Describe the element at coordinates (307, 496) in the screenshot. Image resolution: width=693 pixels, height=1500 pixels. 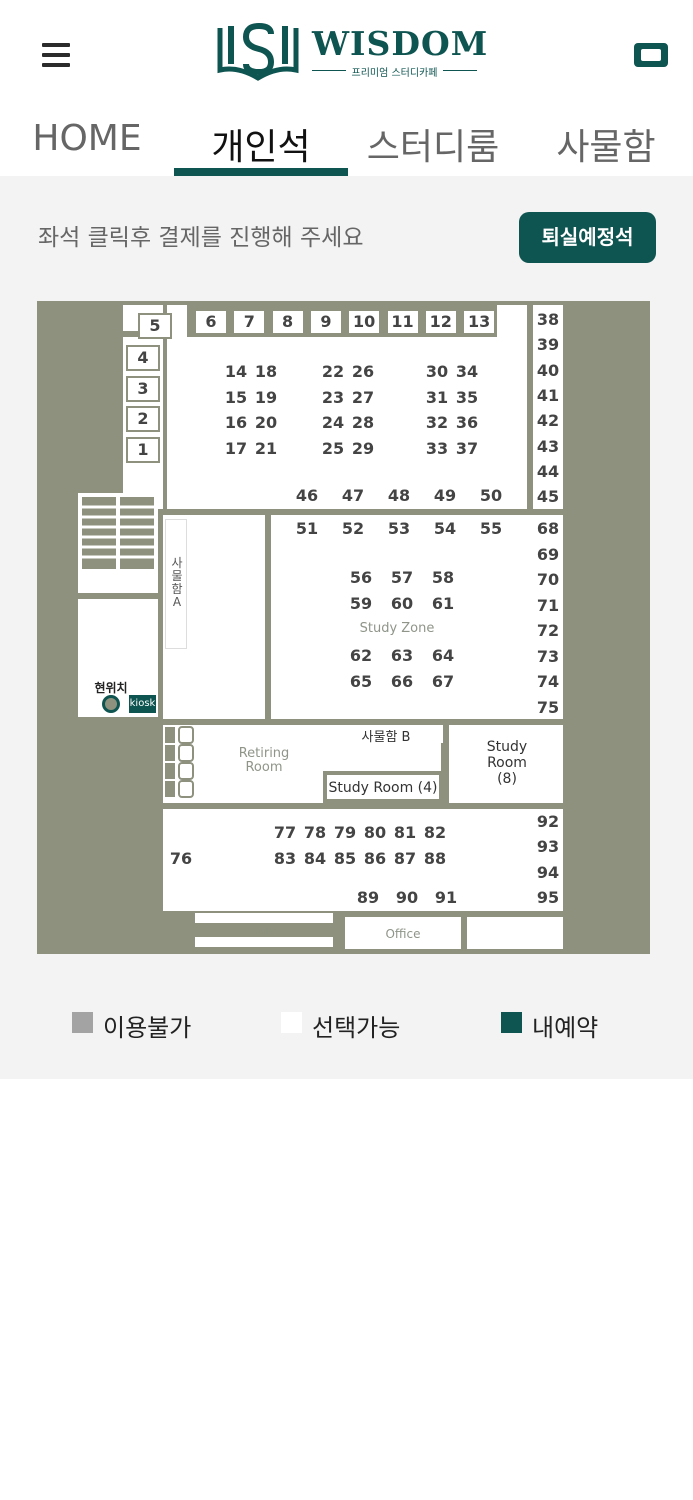
I see `seat-46: 46` at that location.